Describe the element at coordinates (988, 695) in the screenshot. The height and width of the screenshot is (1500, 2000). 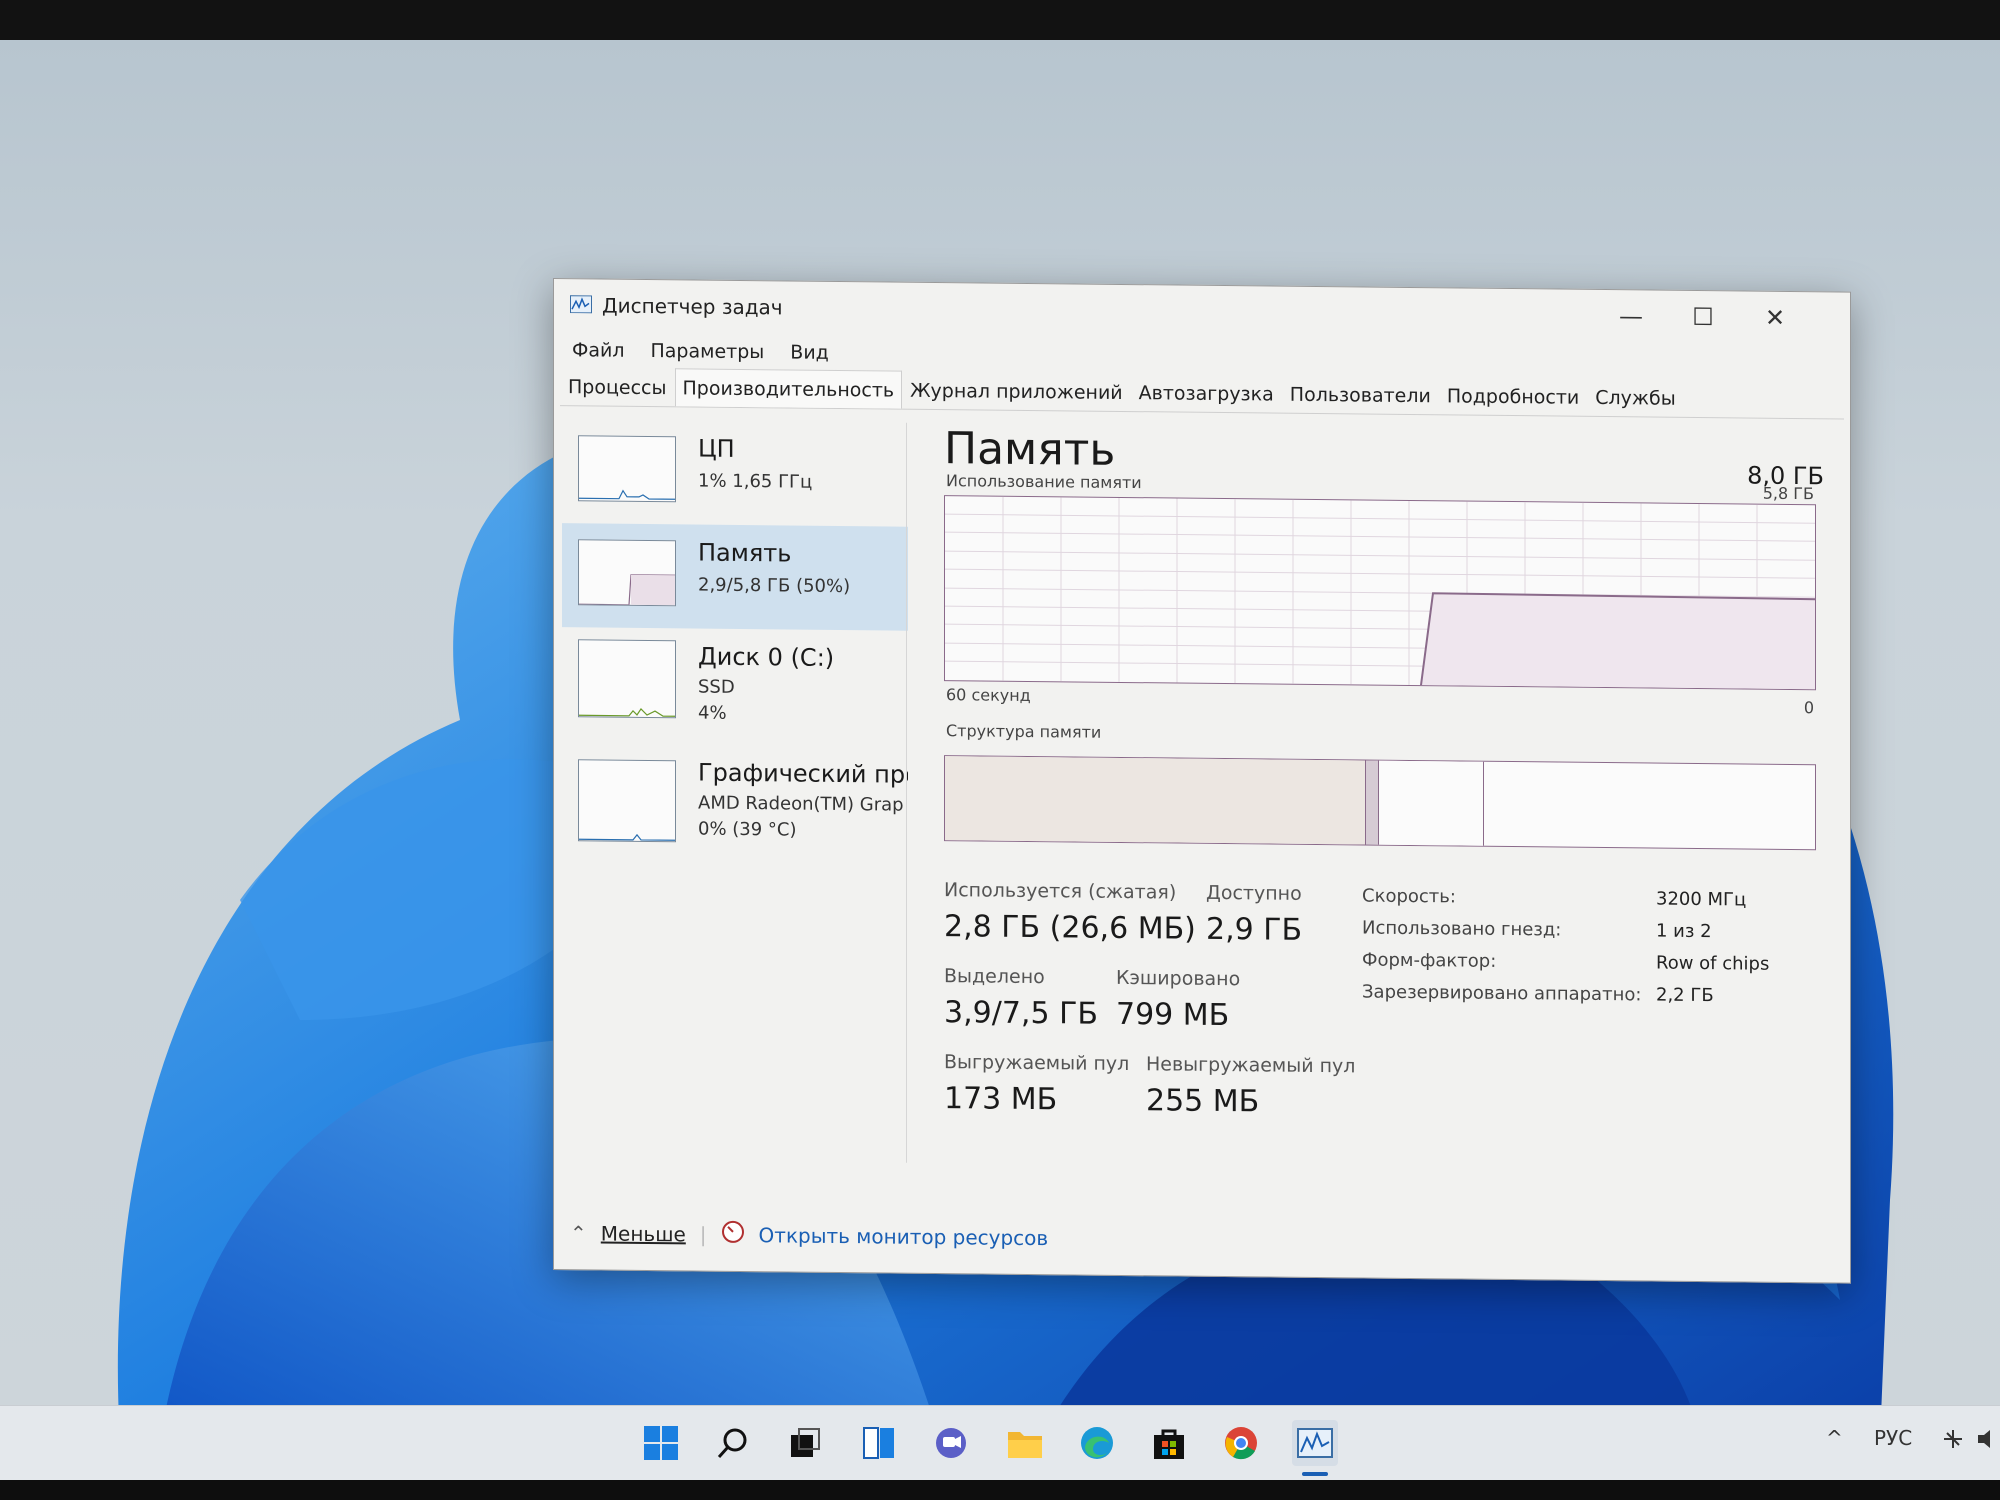
I see `graph-time-left: 60 секунд` at that location.